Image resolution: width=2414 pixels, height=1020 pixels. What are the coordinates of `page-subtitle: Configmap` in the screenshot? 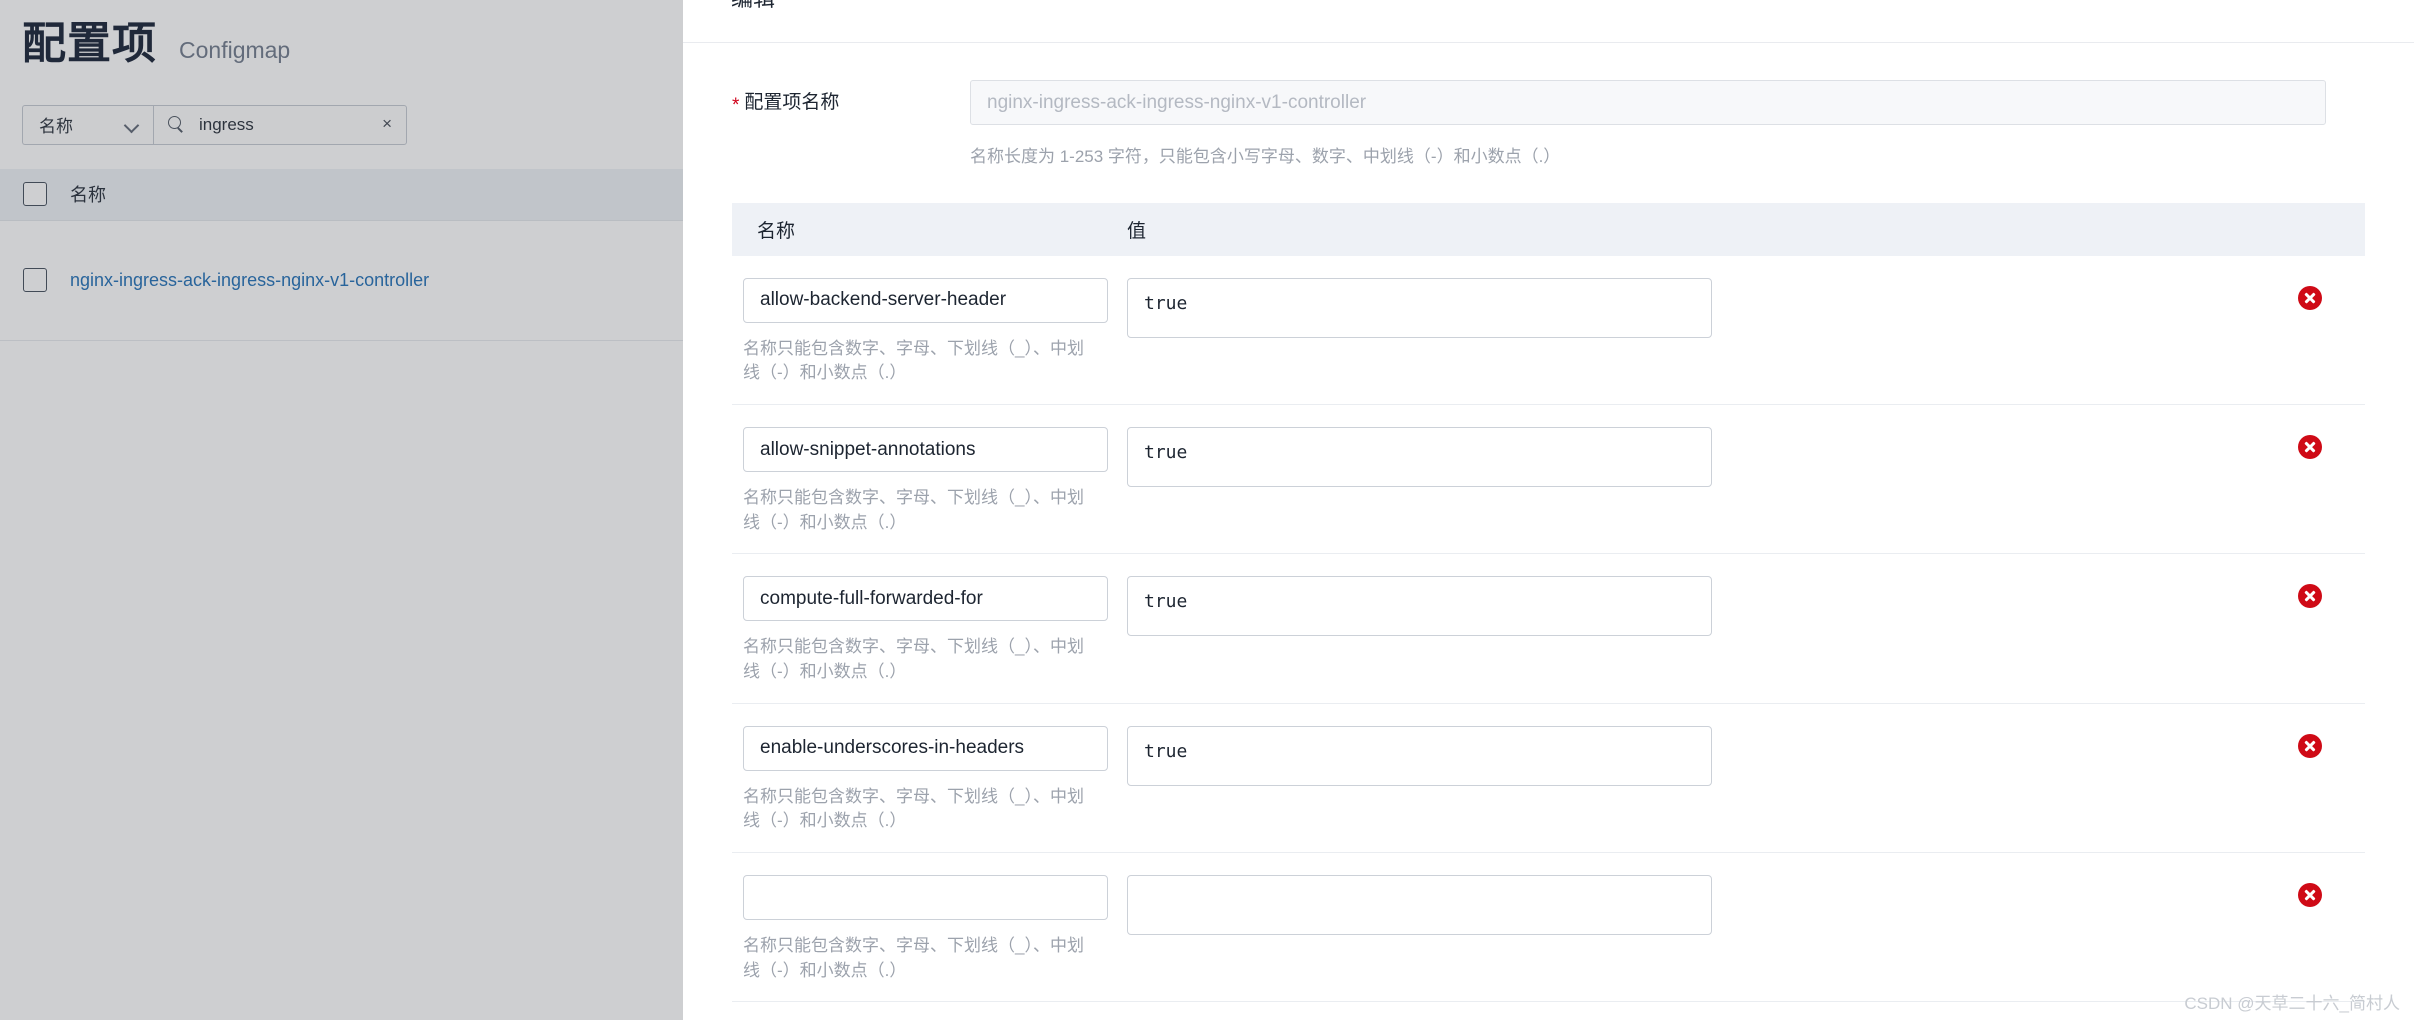 It's located at (235, 50).